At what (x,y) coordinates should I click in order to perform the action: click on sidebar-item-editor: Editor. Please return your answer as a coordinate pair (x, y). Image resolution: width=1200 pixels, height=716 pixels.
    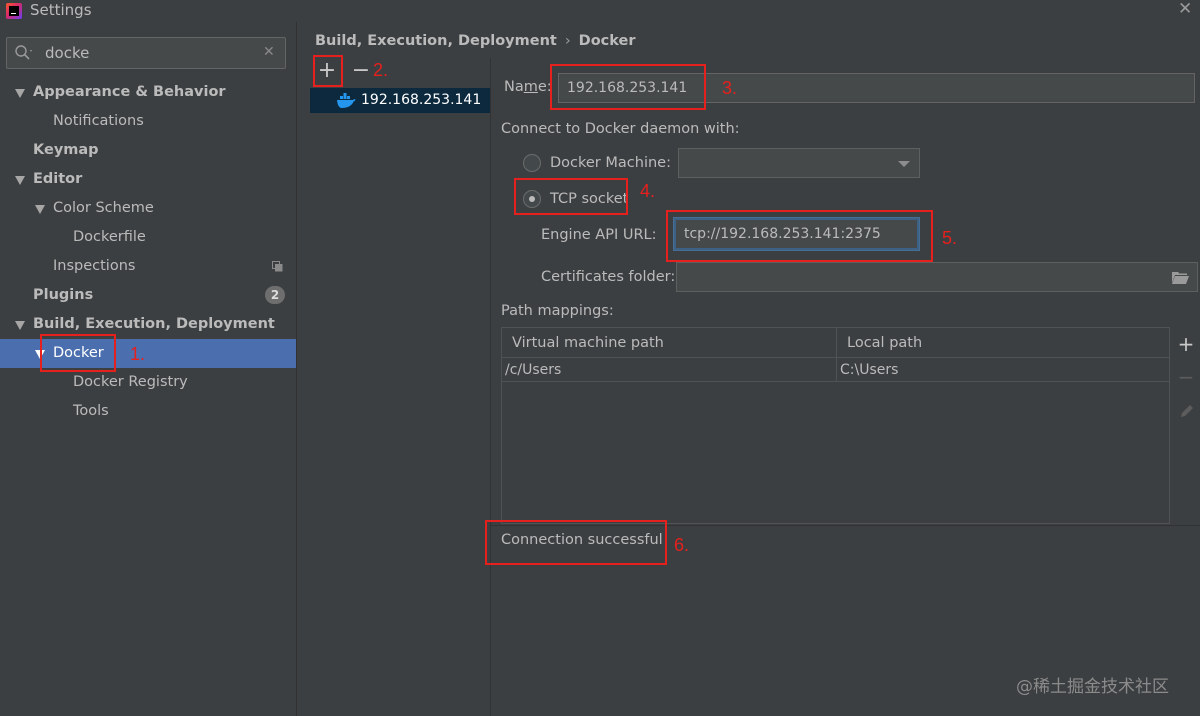
    Looking at the image, I should click on (148, 179).